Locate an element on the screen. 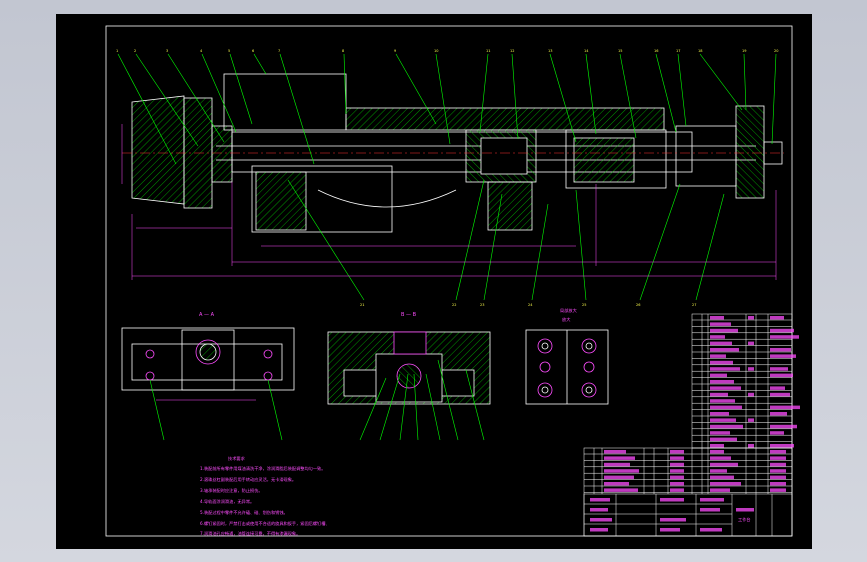 The width and height of the screenshot is (867, 562). svg-text: 15 is located at coordinates (620, 51).